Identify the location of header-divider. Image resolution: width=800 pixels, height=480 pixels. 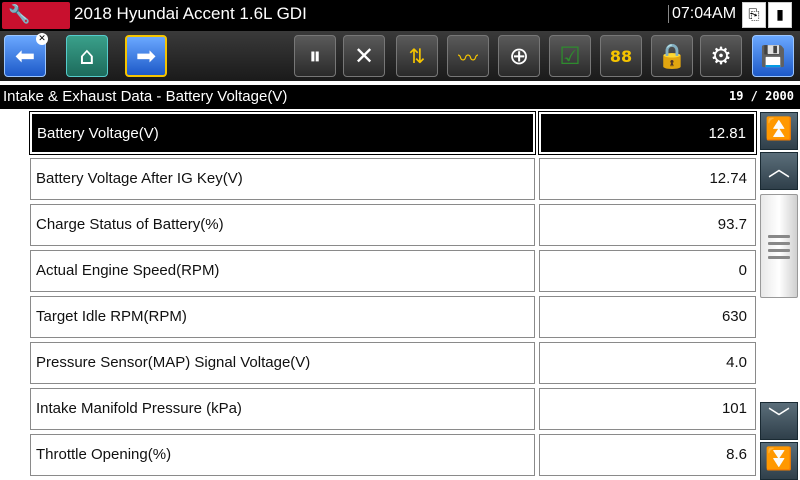
(400, 84).